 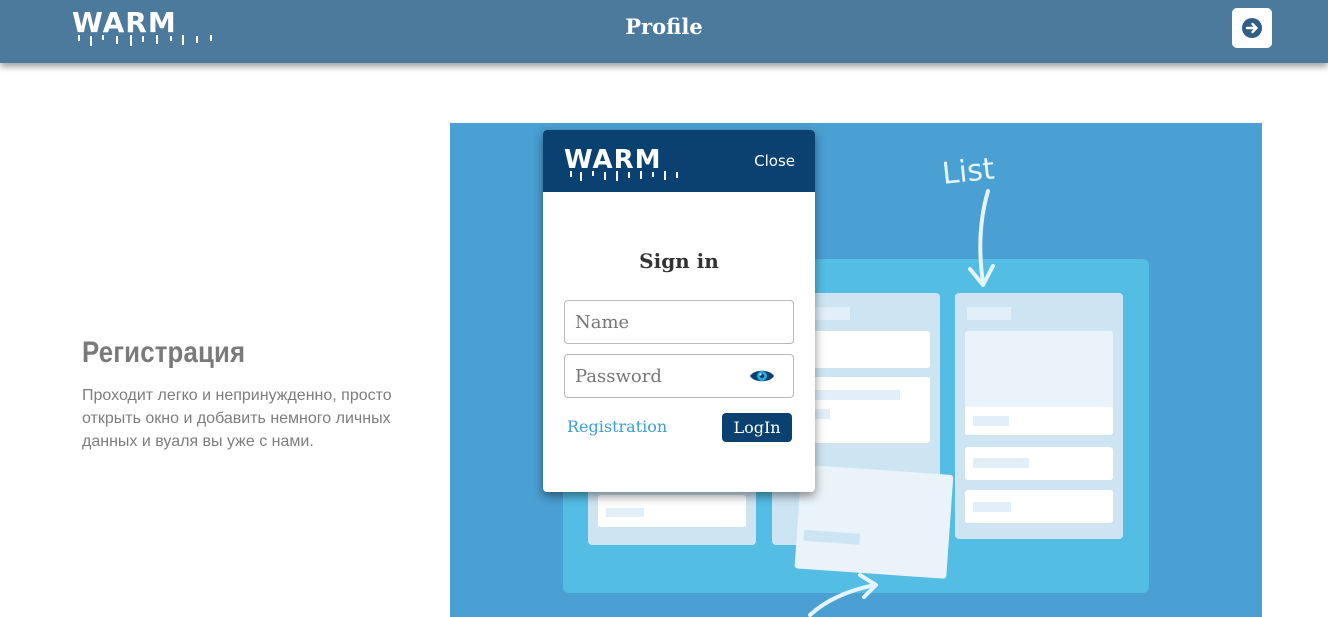 I want to click on intro-heading: Регистрация, so click(x=164, y=352).